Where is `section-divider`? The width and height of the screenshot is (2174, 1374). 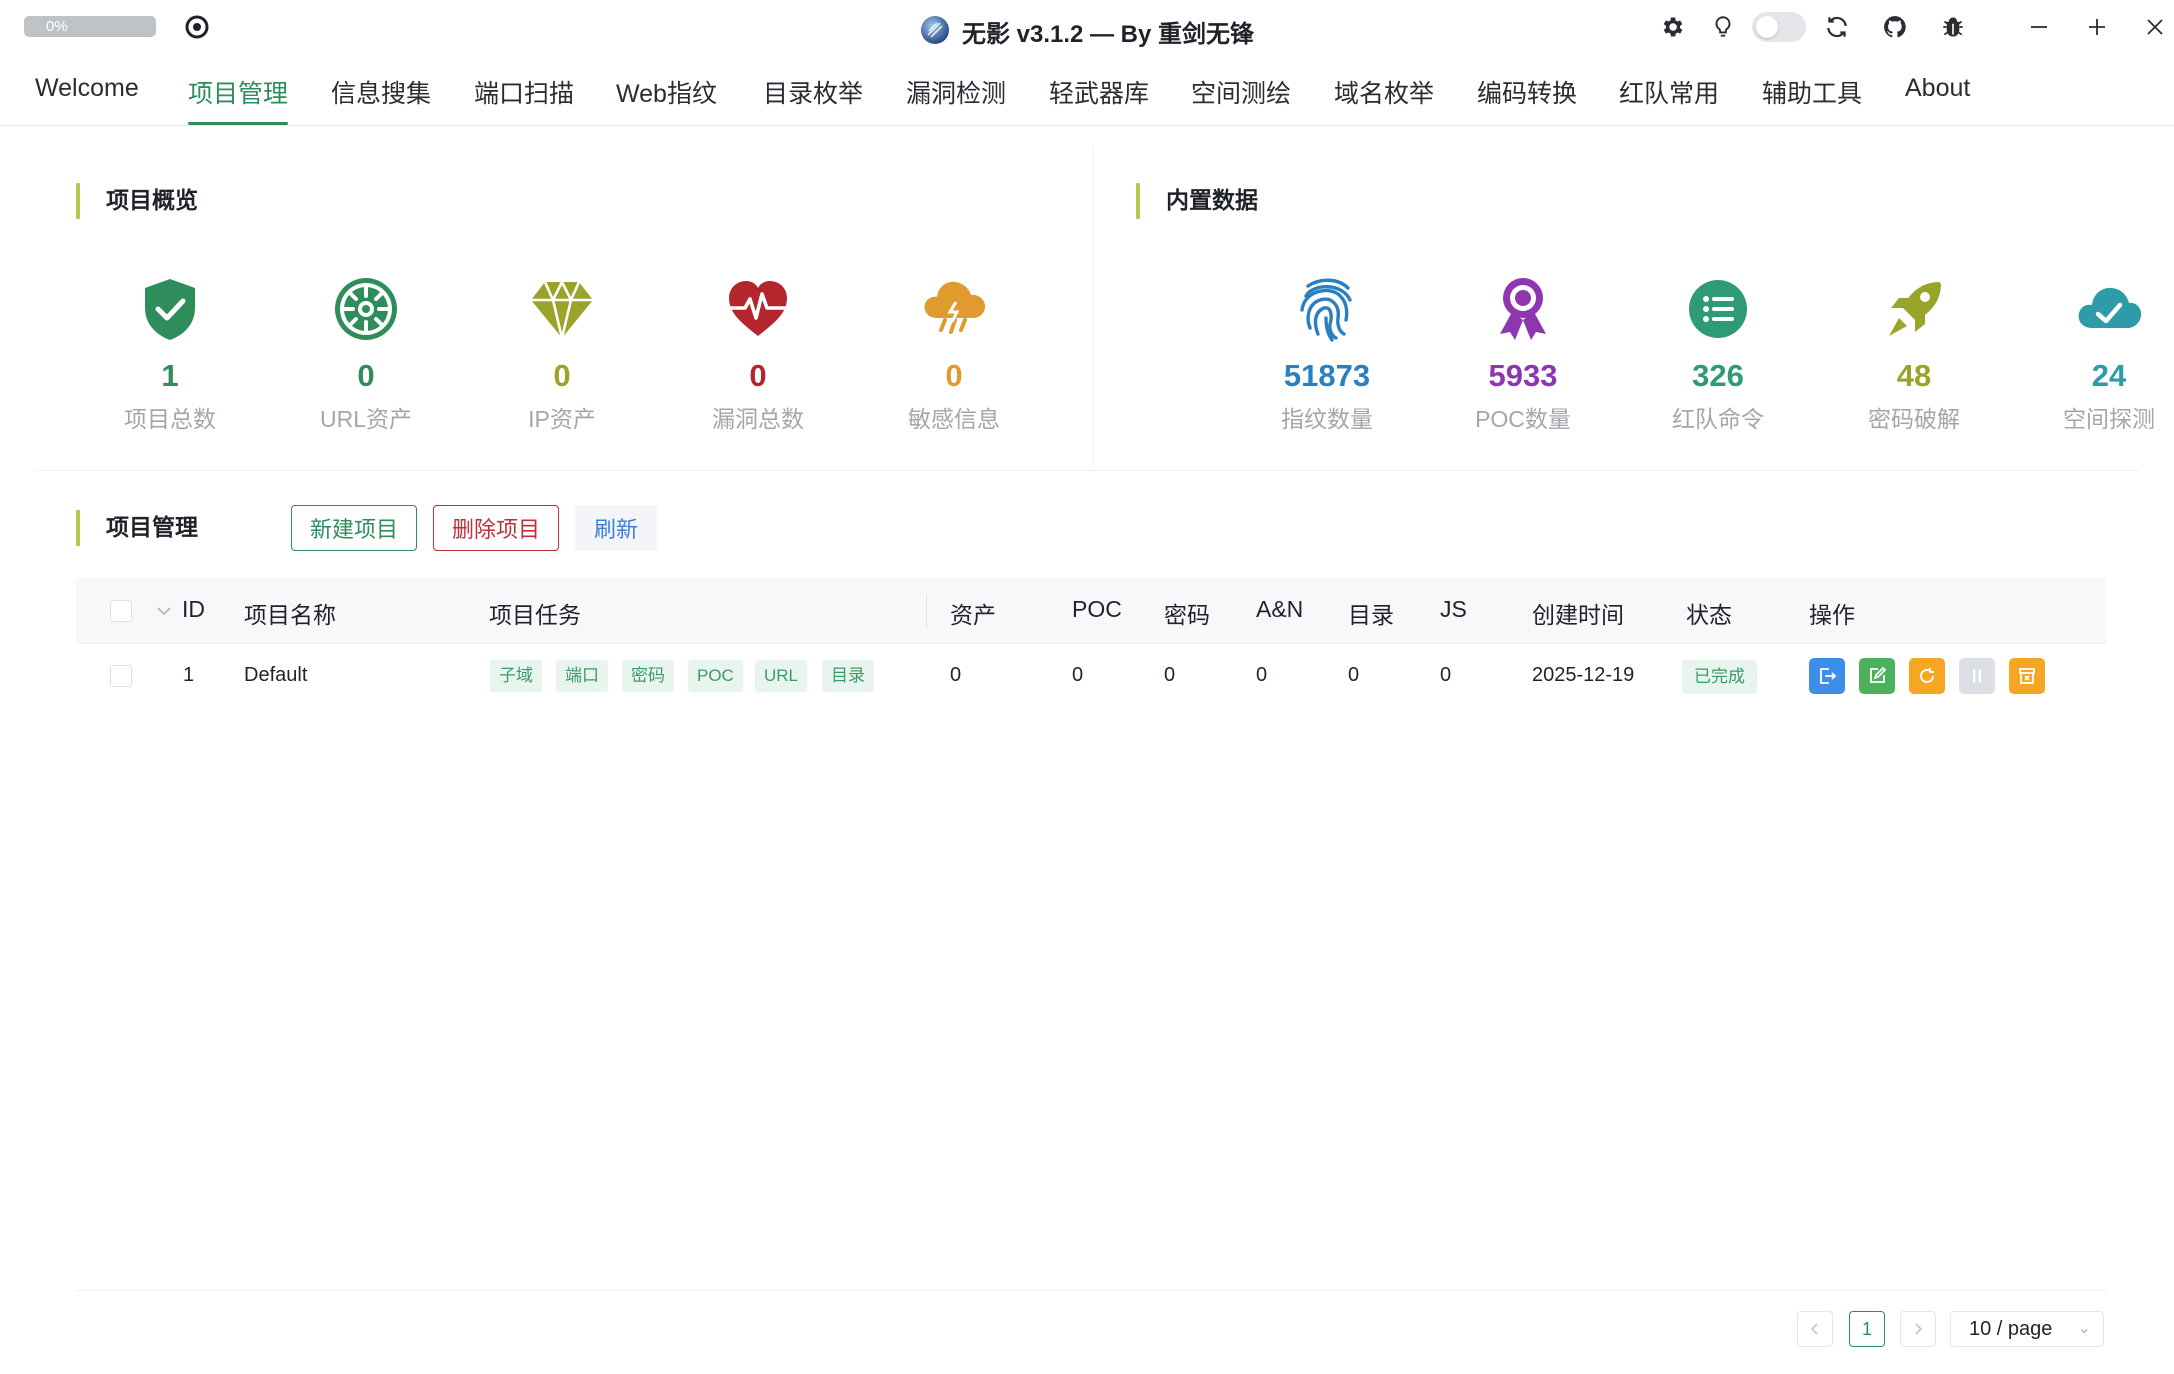
section-divider is located at coordinates (1087, 470).